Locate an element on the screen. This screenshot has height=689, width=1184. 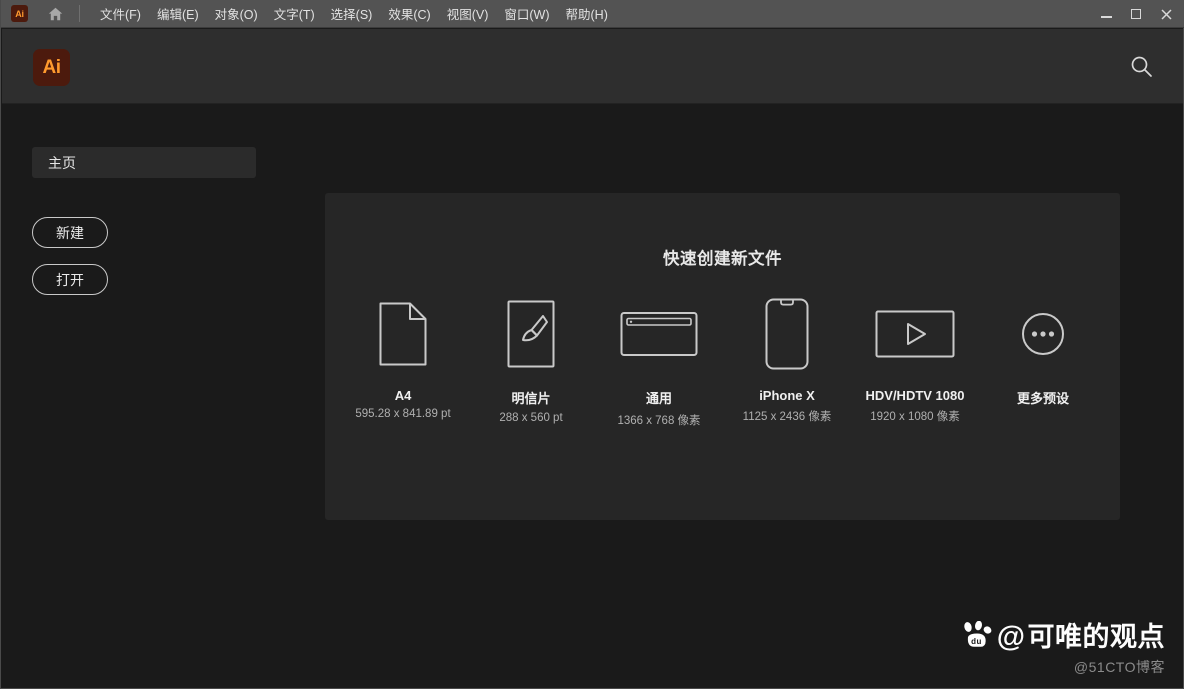
preset-item-web: 通用 1366 x 768 像素 is located at coordinates (659, 363).